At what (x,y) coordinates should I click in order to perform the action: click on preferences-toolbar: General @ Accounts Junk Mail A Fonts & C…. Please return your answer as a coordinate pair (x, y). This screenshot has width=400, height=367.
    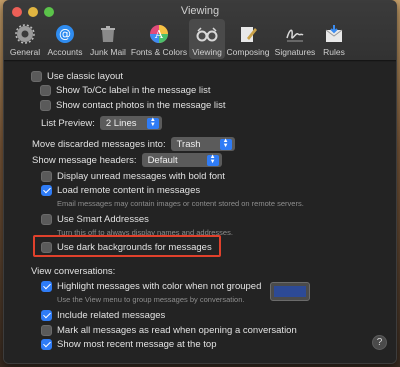
    Looking at the image, I should click on (178, 39).